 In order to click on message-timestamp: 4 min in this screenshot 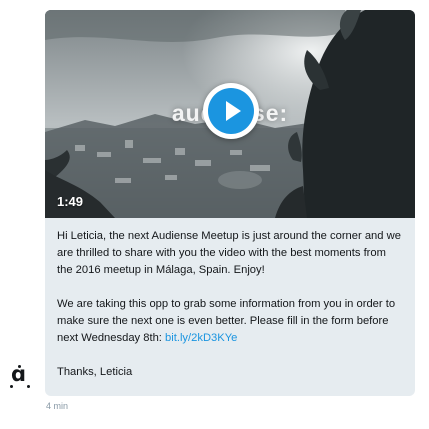, I will do `click(57, 406)`.